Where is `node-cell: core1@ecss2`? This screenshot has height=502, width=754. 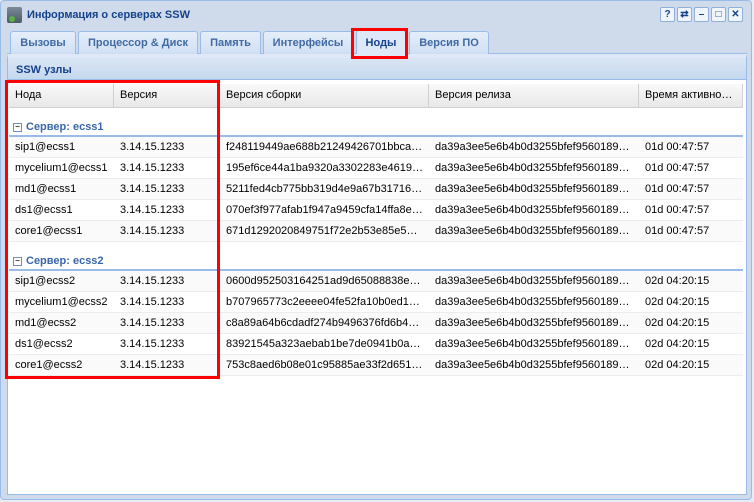 node-cell: core1@ecss2 is located at coordinates (49, 365).